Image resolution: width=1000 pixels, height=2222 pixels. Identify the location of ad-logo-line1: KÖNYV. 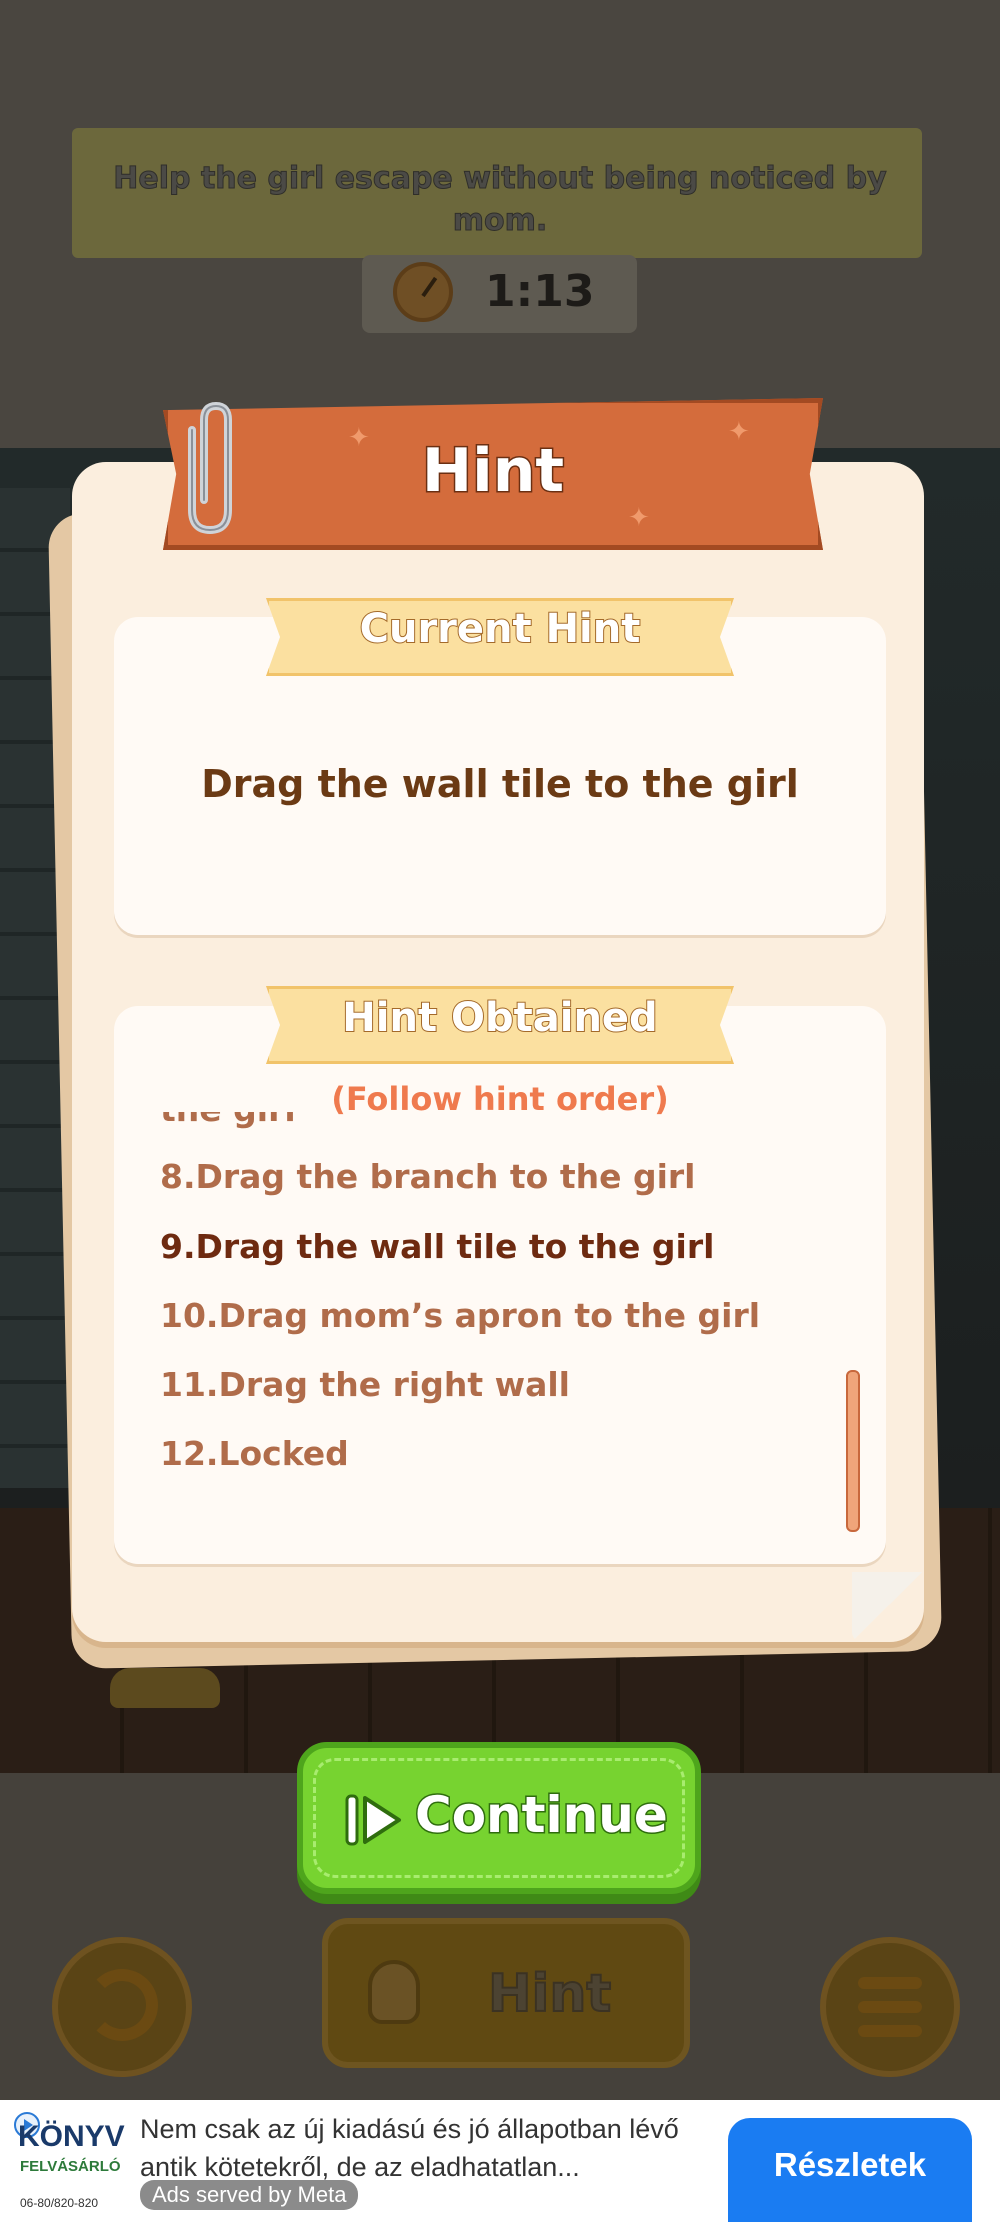
(71, 2136).